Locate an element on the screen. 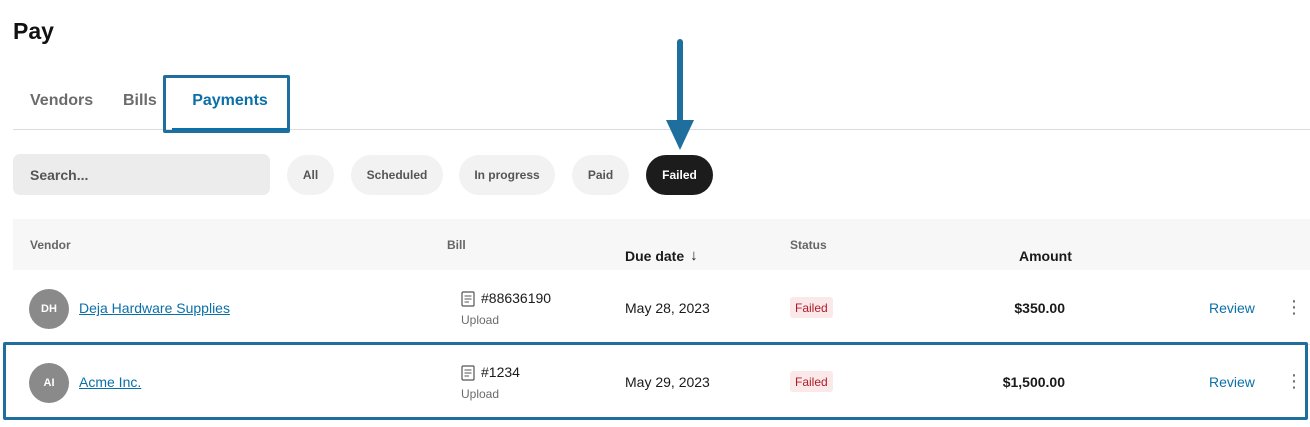  bill-number: #88636190 is located at coordinates (516, 298).